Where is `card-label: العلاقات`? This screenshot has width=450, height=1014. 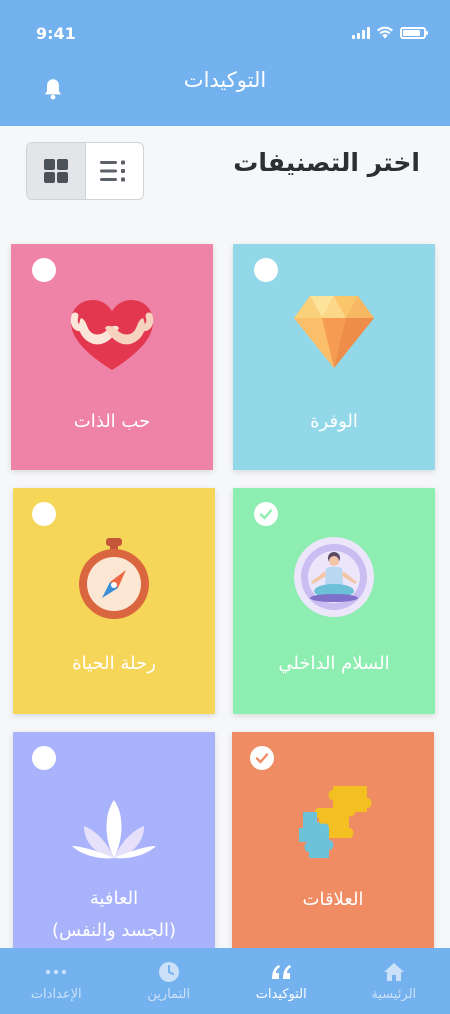 card-label: العلاقات is located at coordinates (333, 899).